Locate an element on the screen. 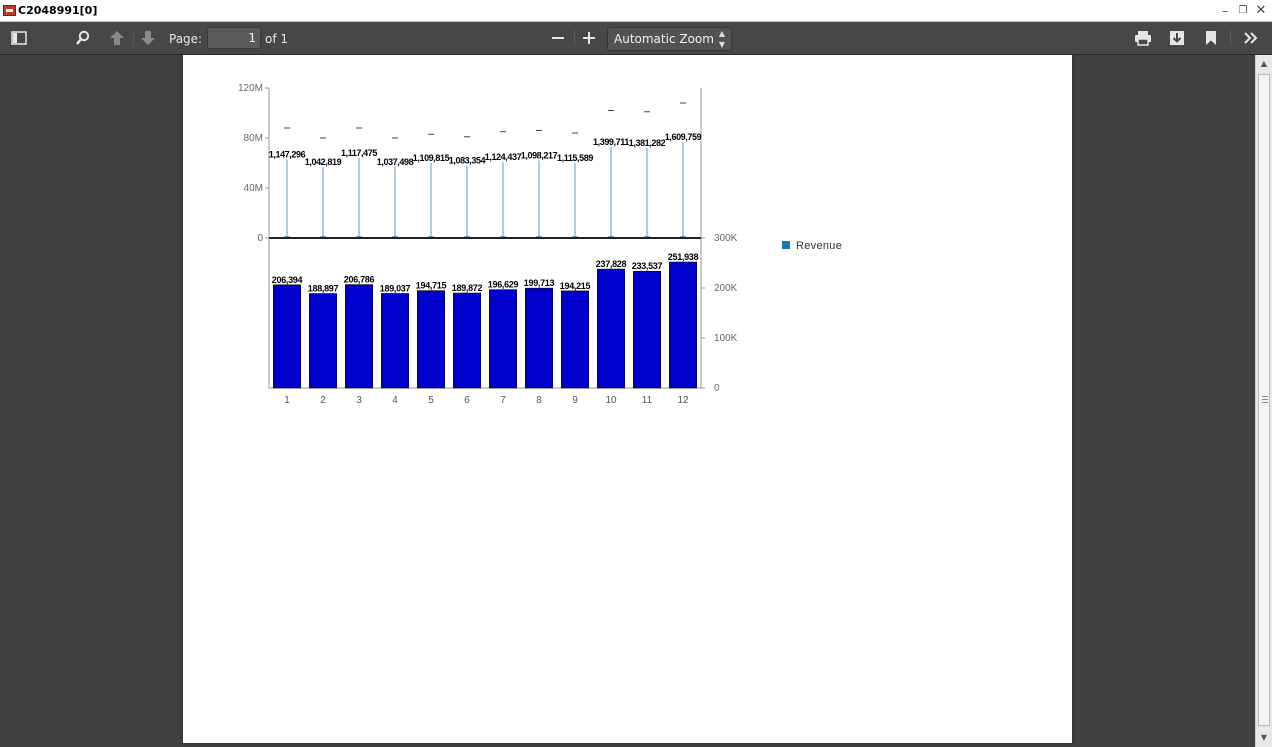 The height and width of the screenshot is (747, 1272). top-data-label: 1,381,282 is located at coordinates (647, 143).